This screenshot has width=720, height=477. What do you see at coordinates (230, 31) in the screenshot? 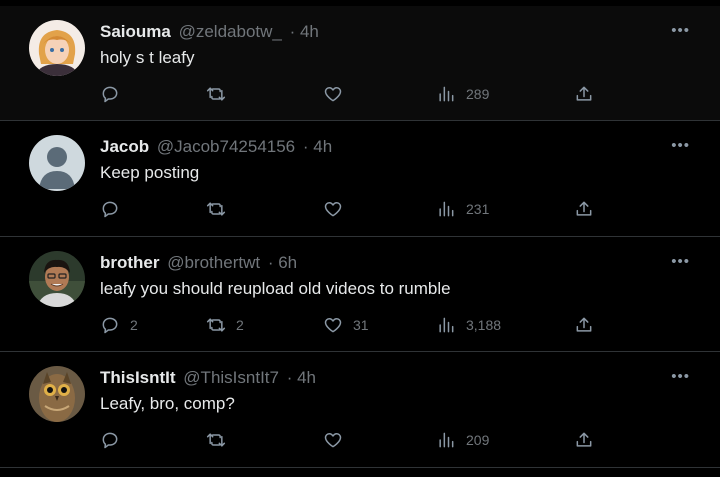
I see `user-handle: @zeldabotw_` at bounding box center [230, 31].